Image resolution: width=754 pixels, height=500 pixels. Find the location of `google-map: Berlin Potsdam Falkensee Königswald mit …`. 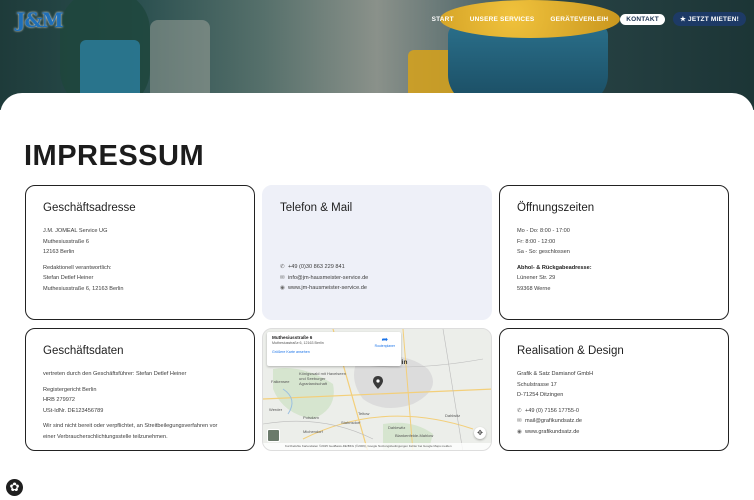

google-map: Berlin Potsdam Falkensee Königswald mit … is located at coordinates (377, 389).